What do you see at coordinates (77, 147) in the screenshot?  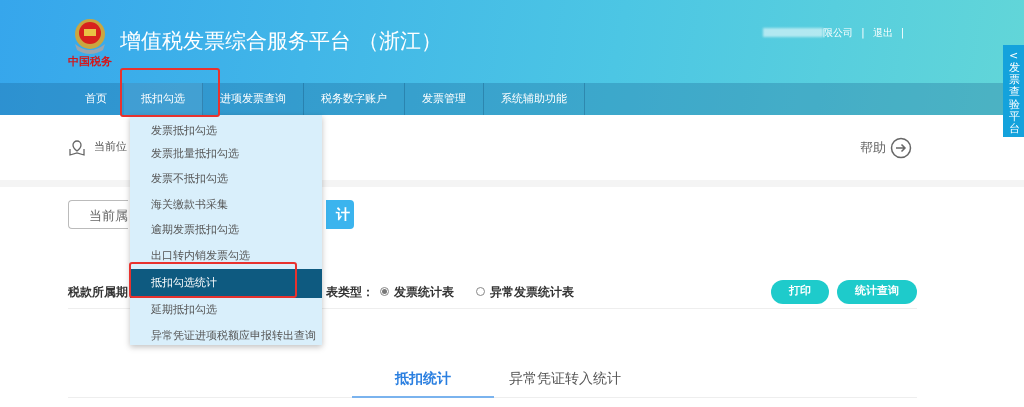 I see `map-pin-icon` at bounding box center [77, 147].